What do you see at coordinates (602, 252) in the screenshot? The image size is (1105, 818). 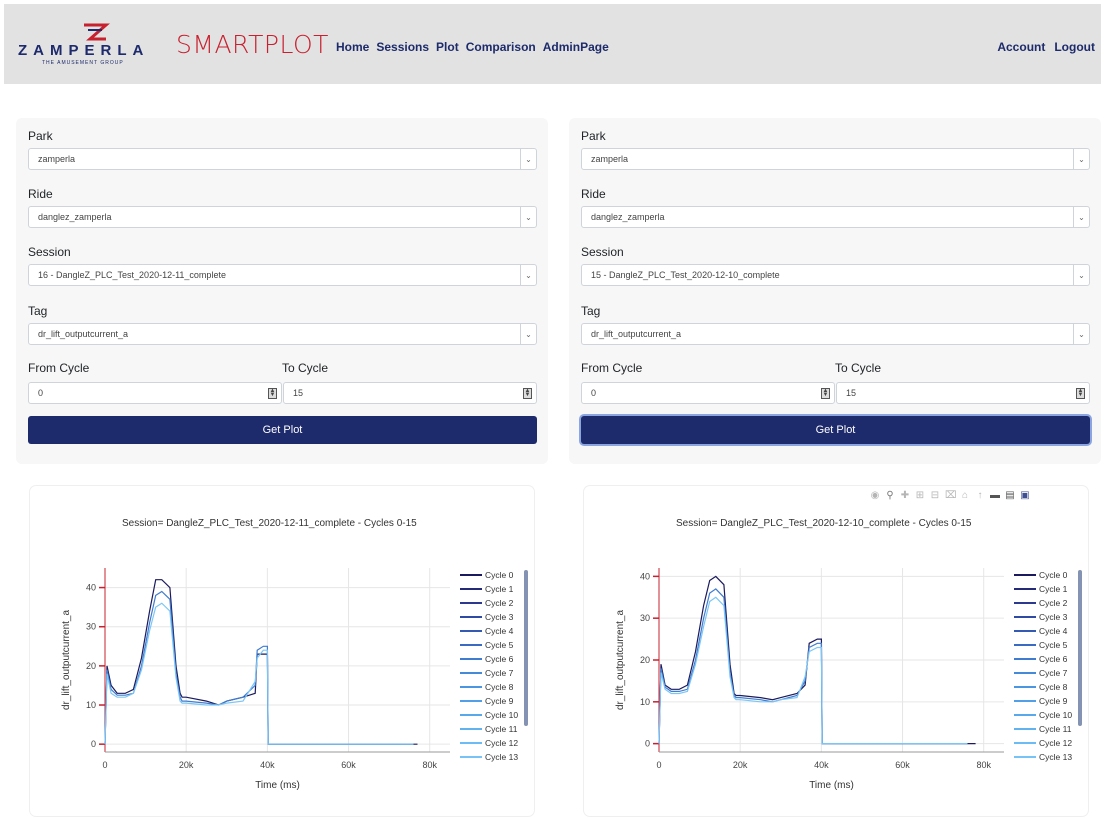 I see `session-label: Session` at bounding box center [602, 252].